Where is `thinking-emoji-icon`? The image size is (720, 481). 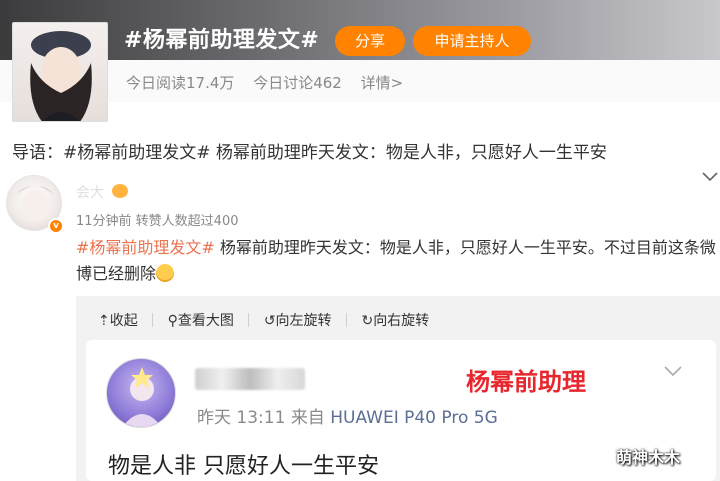
thinking-emoji-icon is located at coordinates (165, 273).